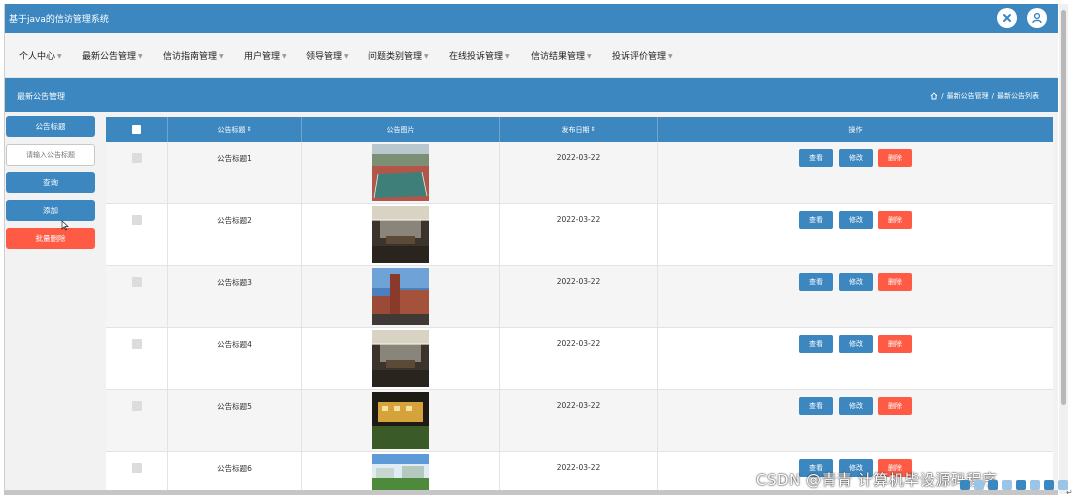 The width and height of the screenshot is (1075, 498). I want to click on menu-personal-center: 个人中心 ▼, so click(40, 55).